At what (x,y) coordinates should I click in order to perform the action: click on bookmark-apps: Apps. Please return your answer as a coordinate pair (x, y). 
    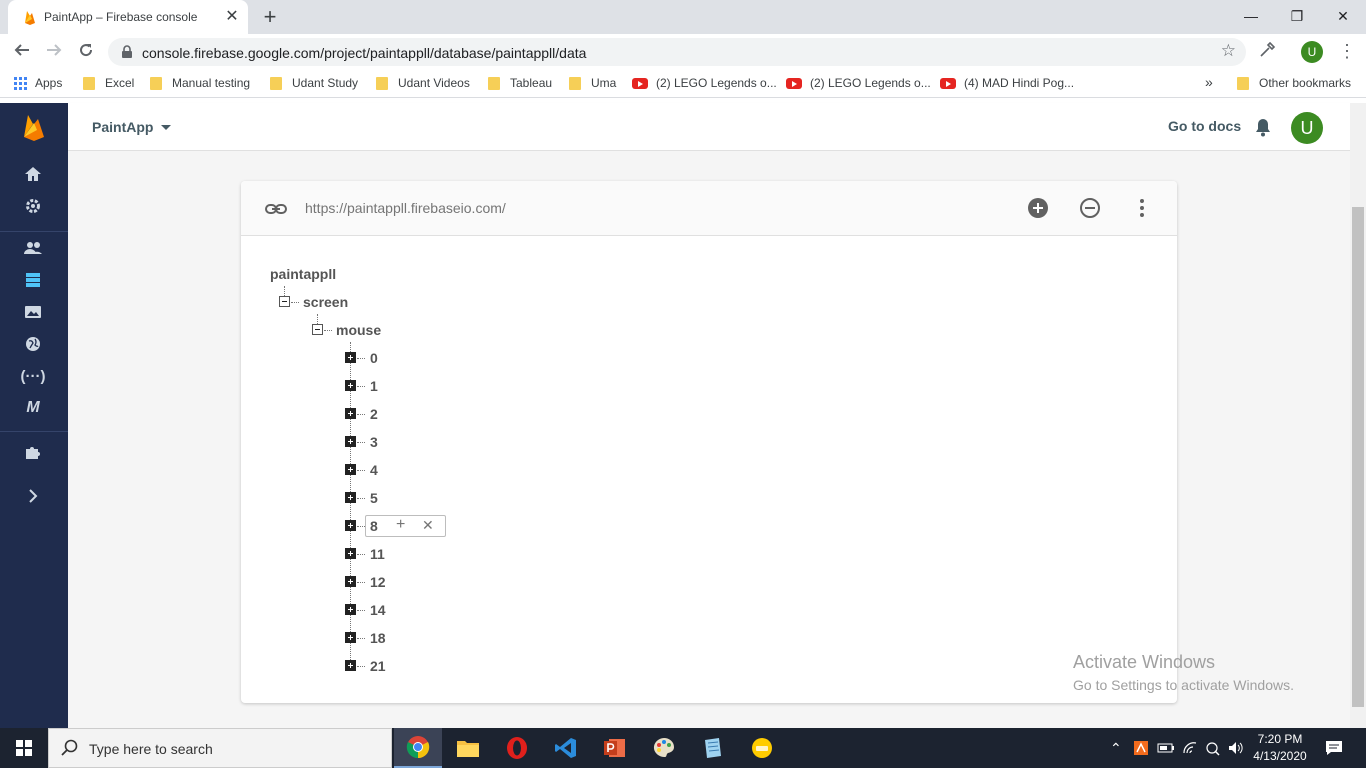
    Looking at the image, I should click on (38, 83).